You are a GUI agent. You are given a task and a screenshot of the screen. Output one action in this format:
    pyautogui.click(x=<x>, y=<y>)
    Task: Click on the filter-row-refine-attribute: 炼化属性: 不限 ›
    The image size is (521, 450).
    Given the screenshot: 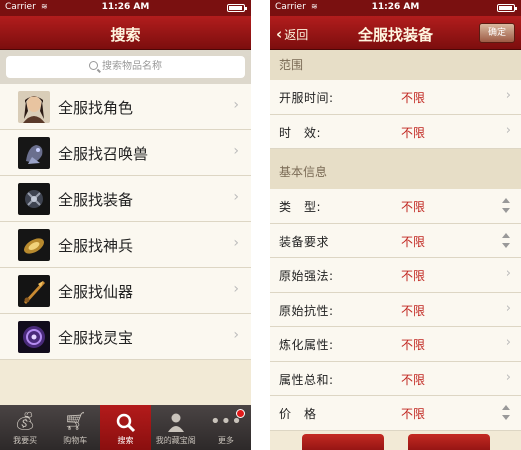 What is the action you would take?
    pyautogui.click(x=395, y=344)
    